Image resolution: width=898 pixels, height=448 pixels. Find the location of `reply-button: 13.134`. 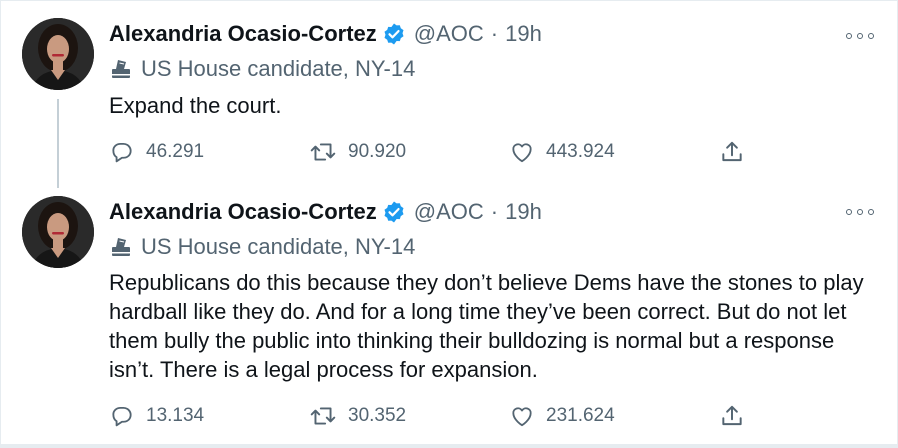

reply-button: 13.134 is located at coordinates (156, 416).